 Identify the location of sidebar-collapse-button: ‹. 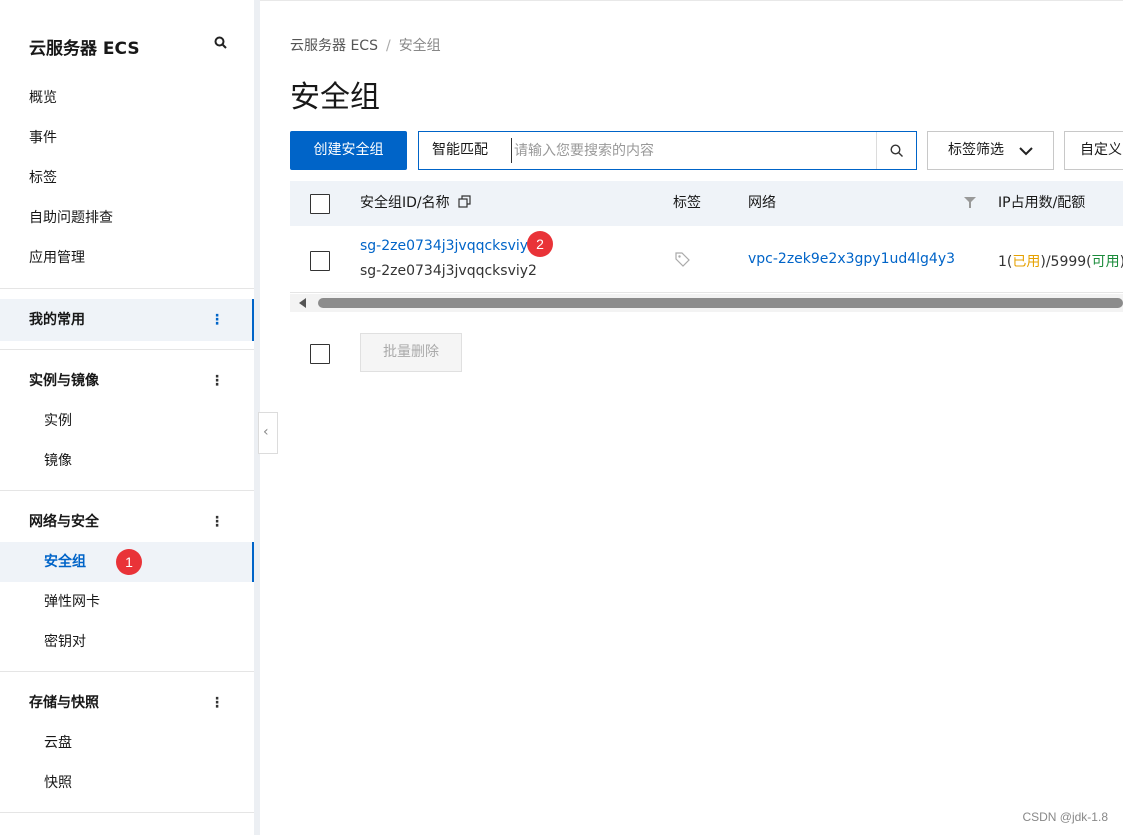
(268, 433).